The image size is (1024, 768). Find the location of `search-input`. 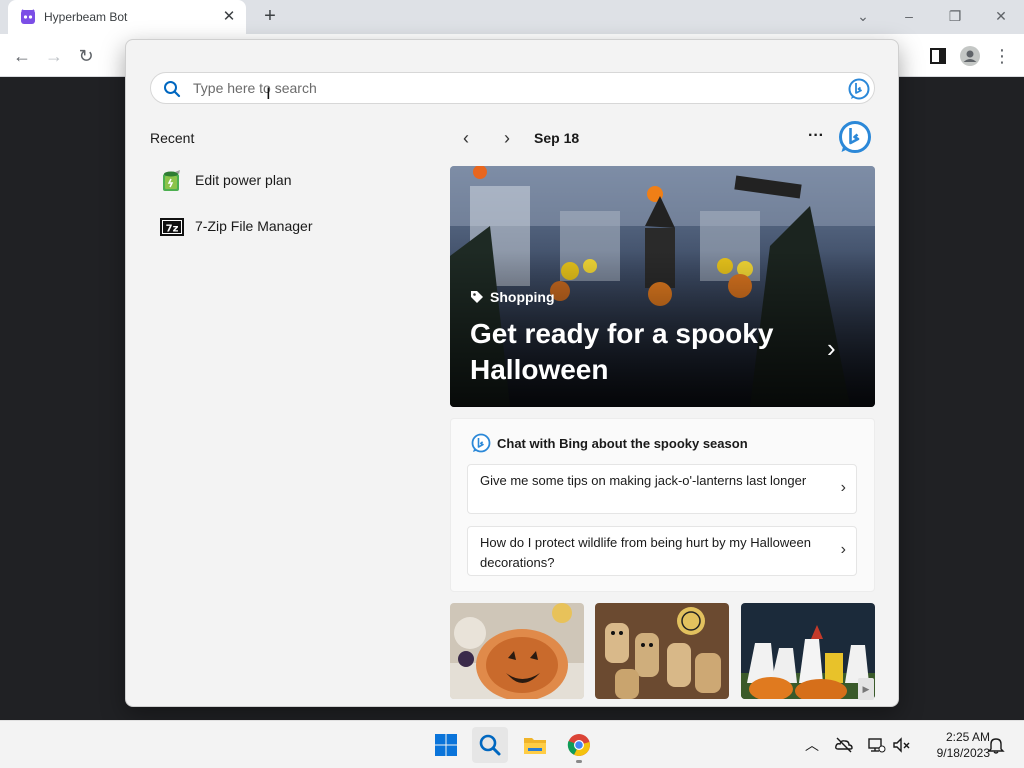

search-input is located at coordinates (513, 88).